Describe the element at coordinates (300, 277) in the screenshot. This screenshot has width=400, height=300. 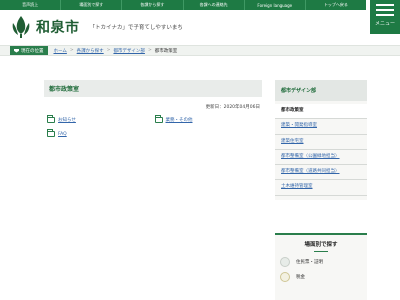
I see `scene-item-label: 税金` at that location.